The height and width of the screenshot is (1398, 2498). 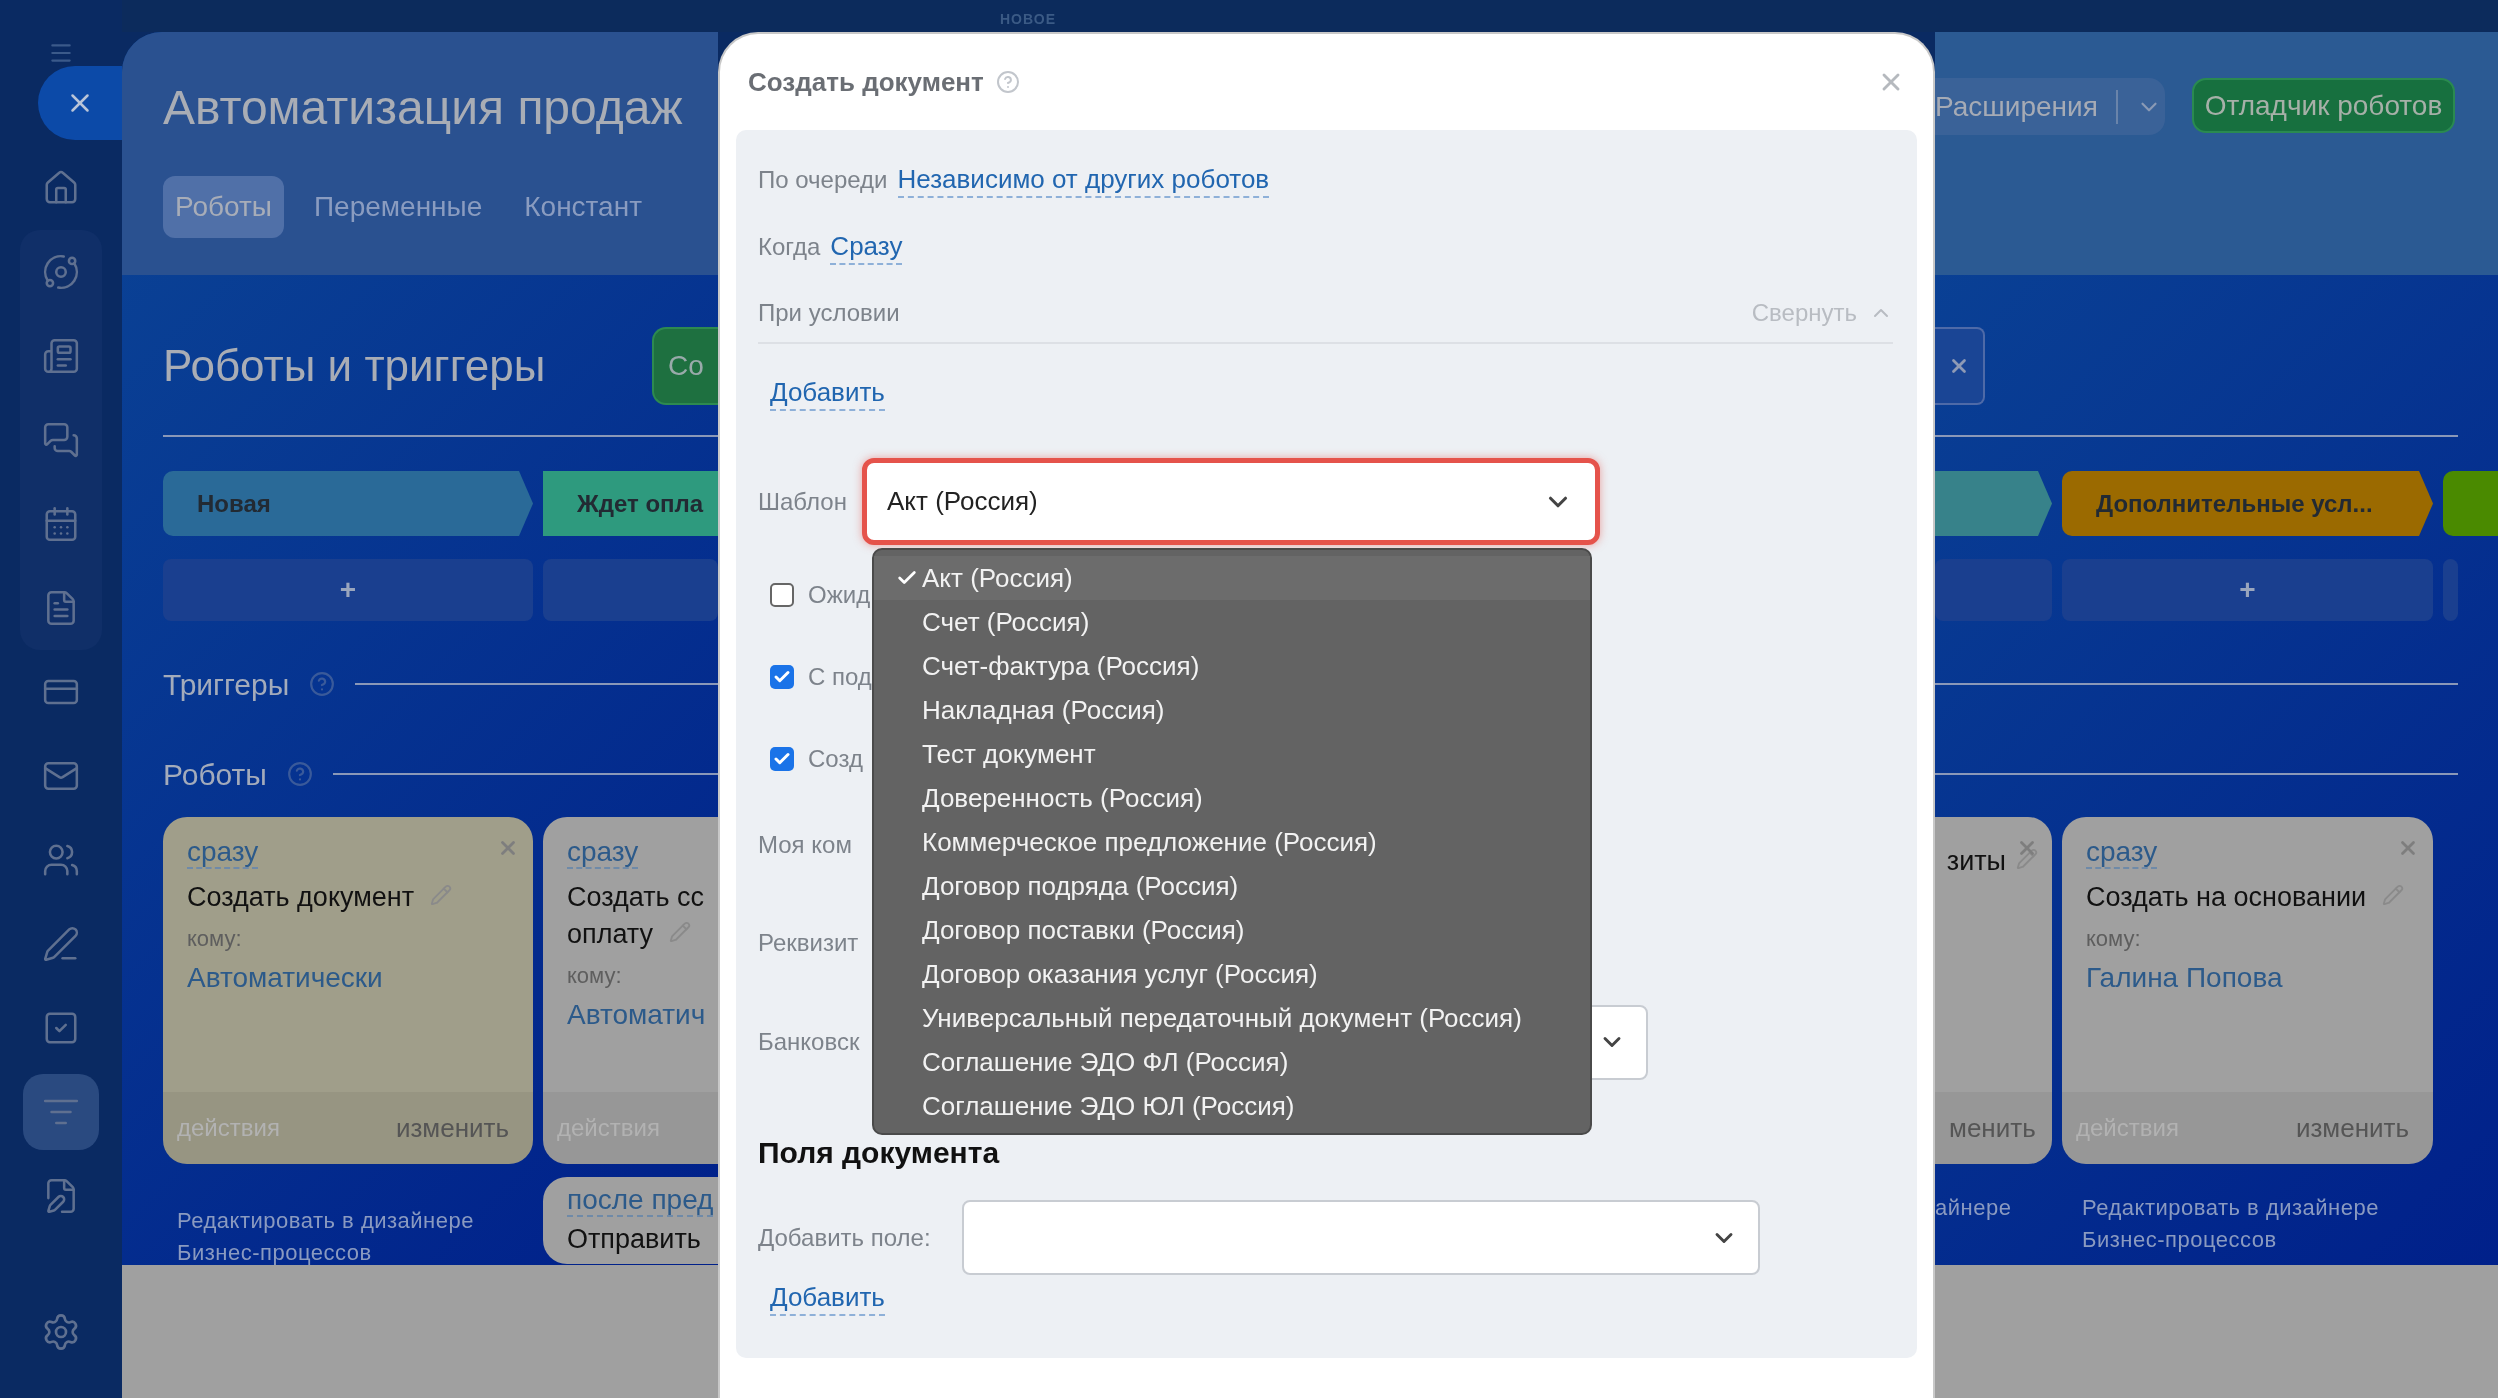 What do you see at coordinates (1232, 1106) in the screenshot?
I see `dropdown-option: Соглашение ЭДО ЮЛ (Россия)` at bounding box center [1232, 1106].